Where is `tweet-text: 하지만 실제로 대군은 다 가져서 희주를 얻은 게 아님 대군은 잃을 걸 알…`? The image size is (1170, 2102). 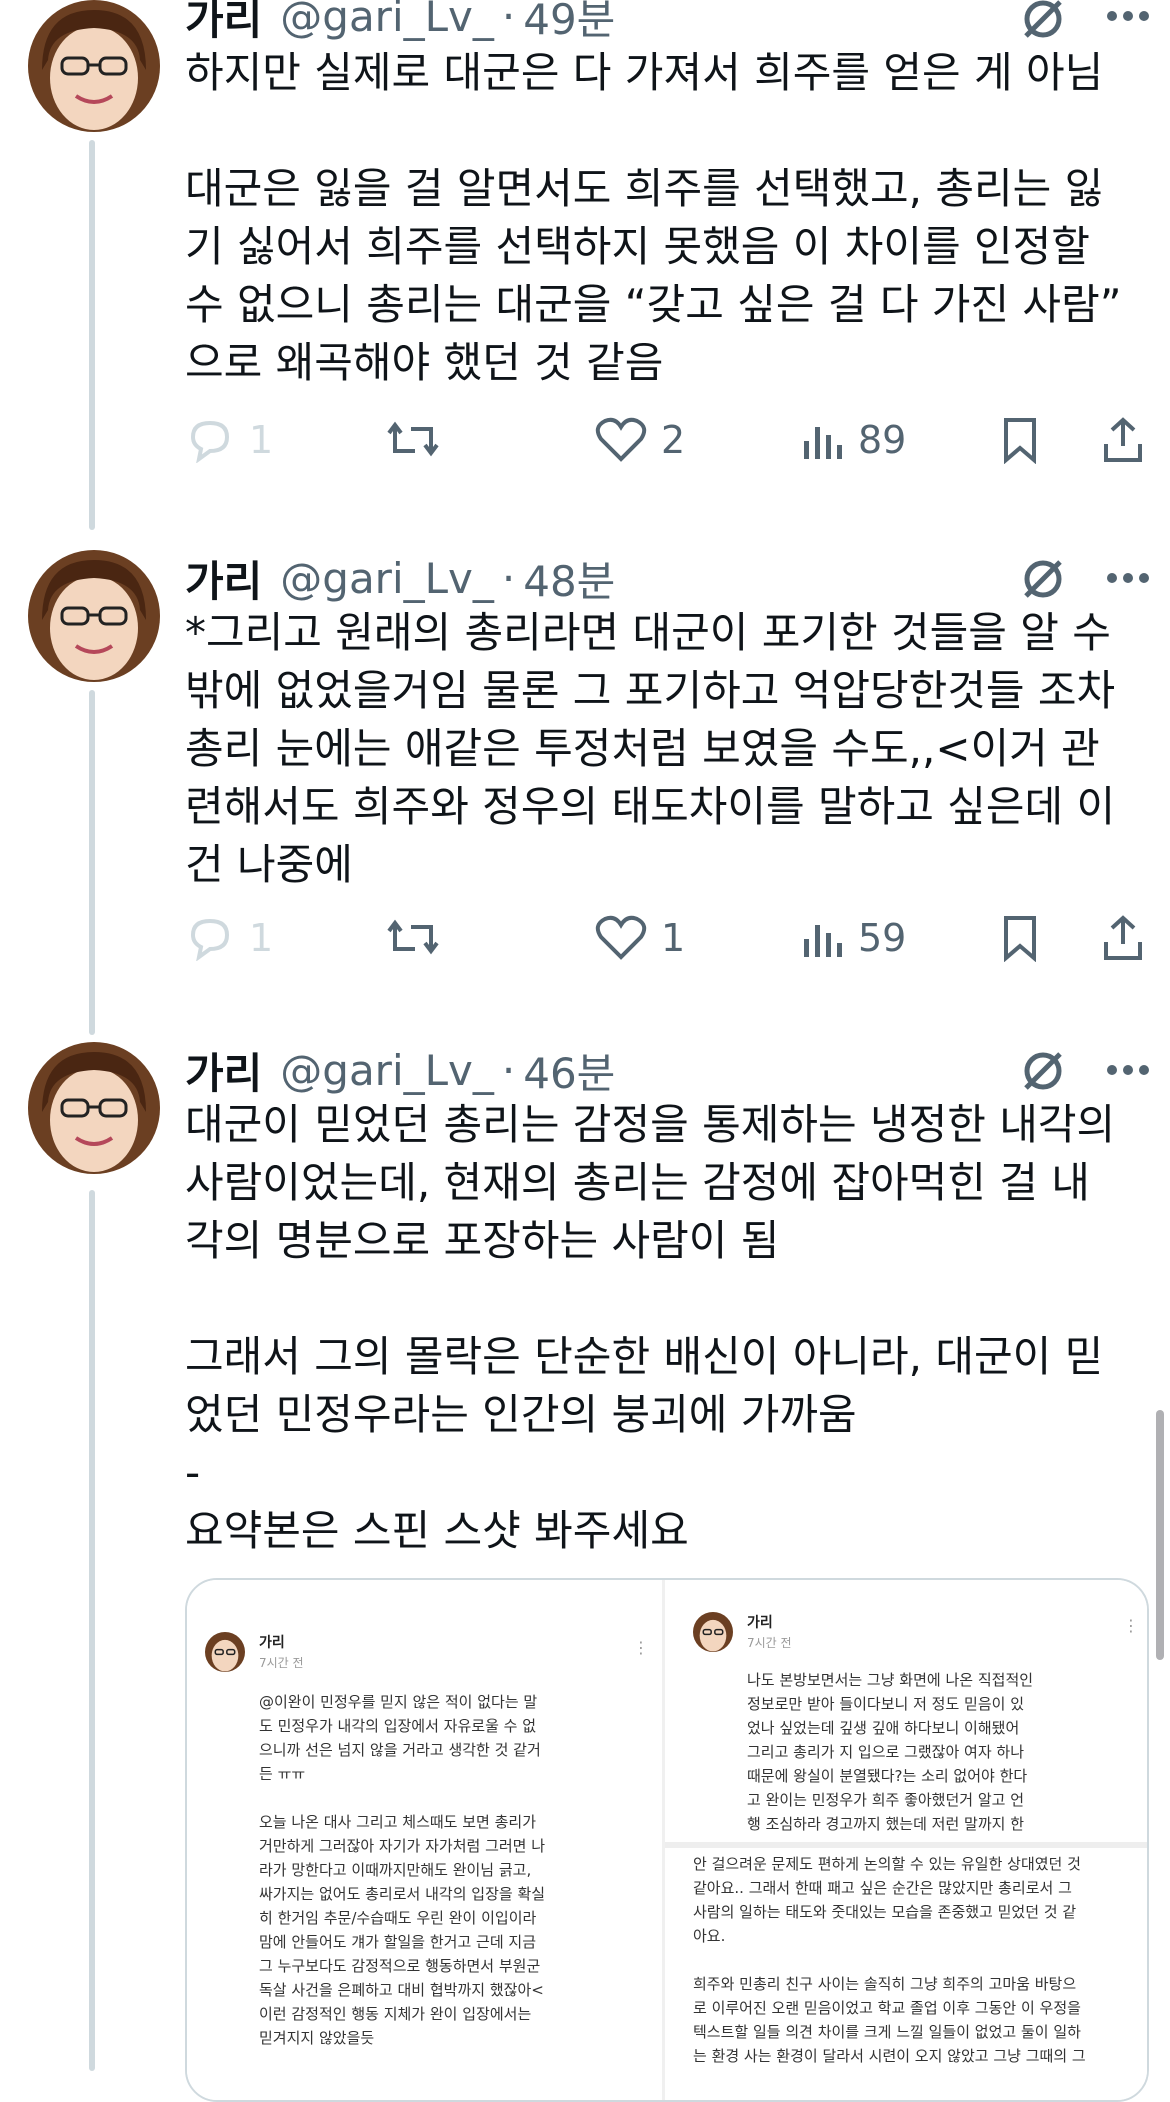
tweet-text: 하지만 실제로 대군은 다 가져서 희주를 얻은 게 아님 대군은 잃을 걸 알… is located at coordinates (653, 217).